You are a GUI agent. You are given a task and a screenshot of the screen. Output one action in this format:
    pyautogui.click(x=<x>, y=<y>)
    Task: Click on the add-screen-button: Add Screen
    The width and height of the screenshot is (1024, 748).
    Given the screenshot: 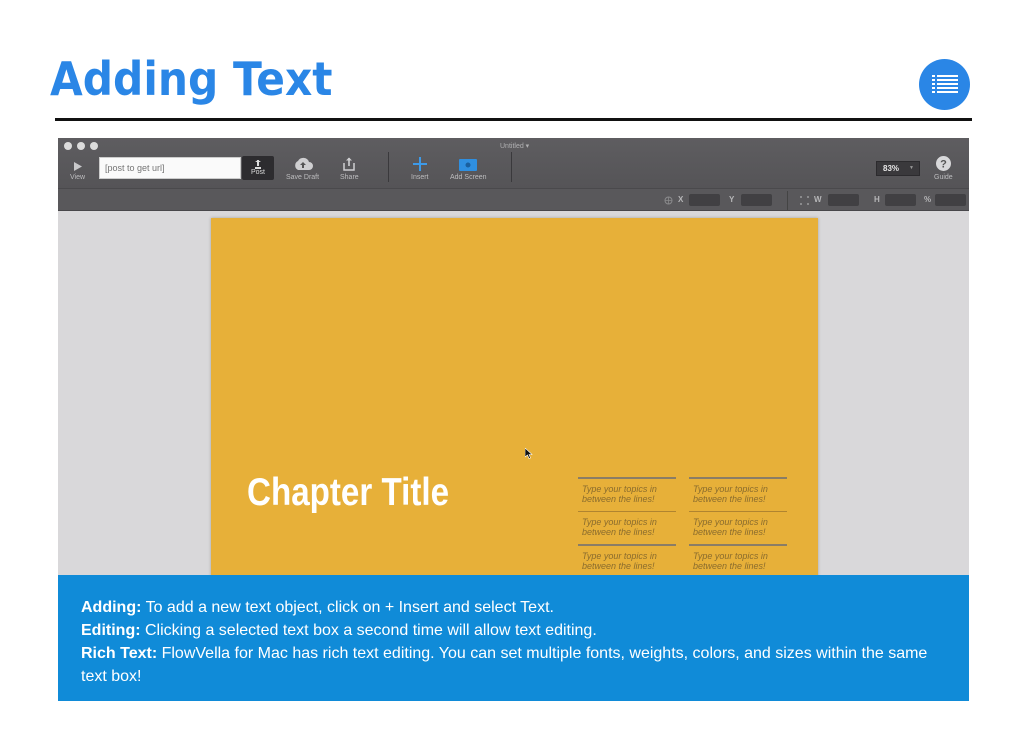 What is the action you would take?
    pyautogui.click(x=468, y=167)
    